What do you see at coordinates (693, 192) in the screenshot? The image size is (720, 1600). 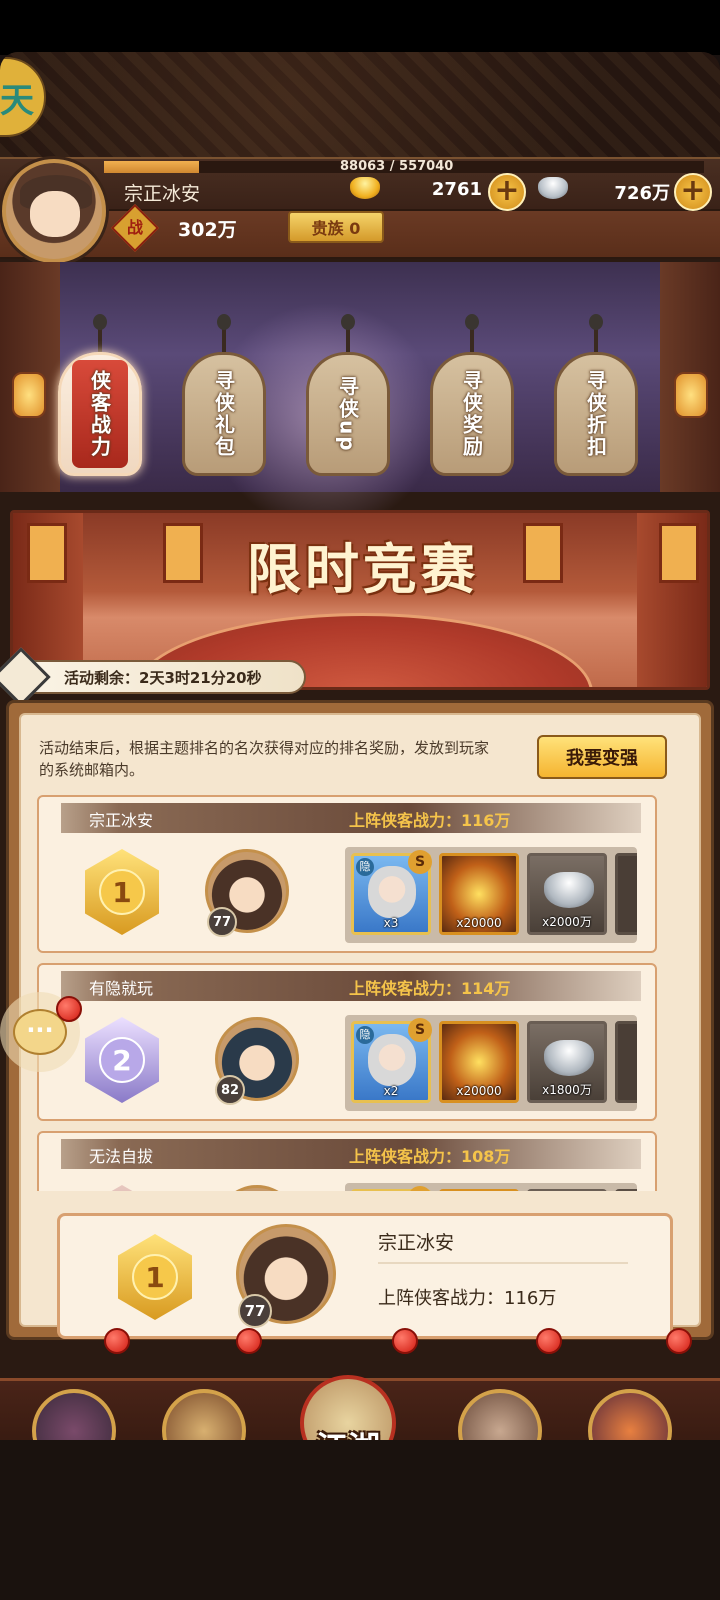 I see `add-silver-button: +` at bounding box center [693, 192].